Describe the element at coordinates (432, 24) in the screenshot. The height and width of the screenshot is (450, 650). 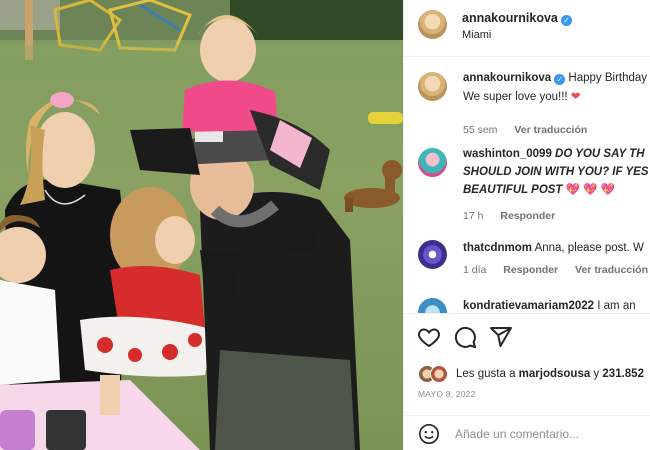
I see `author-avatar` at that location.